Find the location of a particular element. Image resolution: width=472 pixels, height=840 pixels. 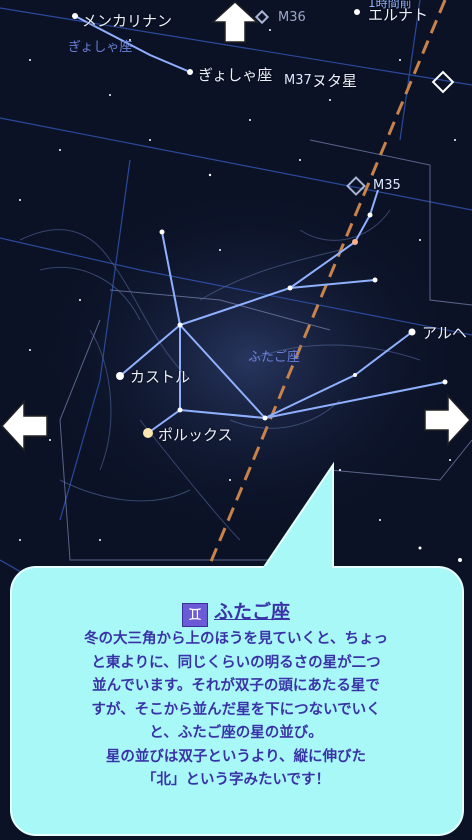

info-line: 並んでいます。それが双子の頭にあたる星で is located at coordinates (236, 686).